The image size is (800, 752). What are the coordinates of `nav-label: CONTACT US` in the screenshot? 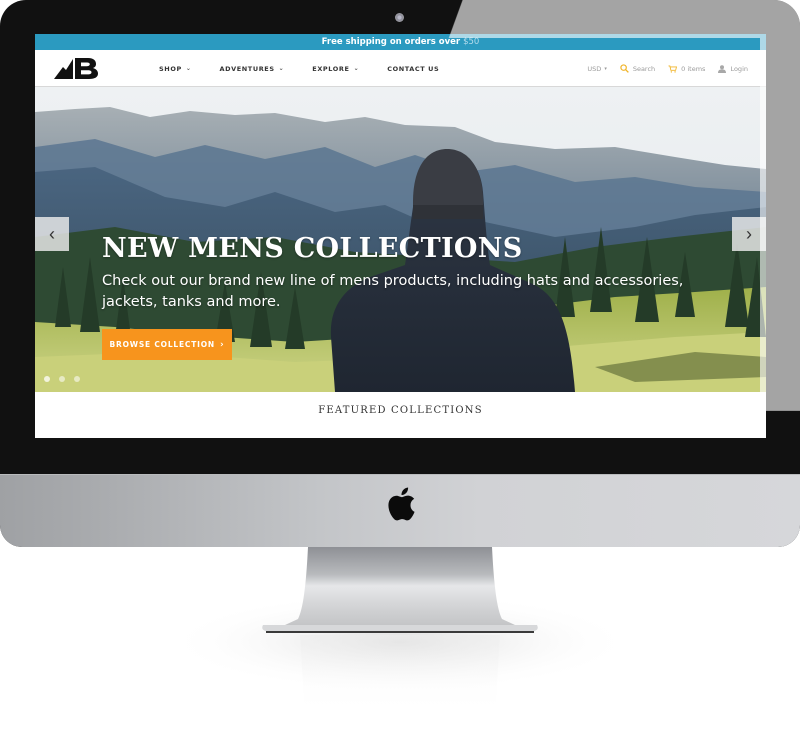 It's located at (413, 68).